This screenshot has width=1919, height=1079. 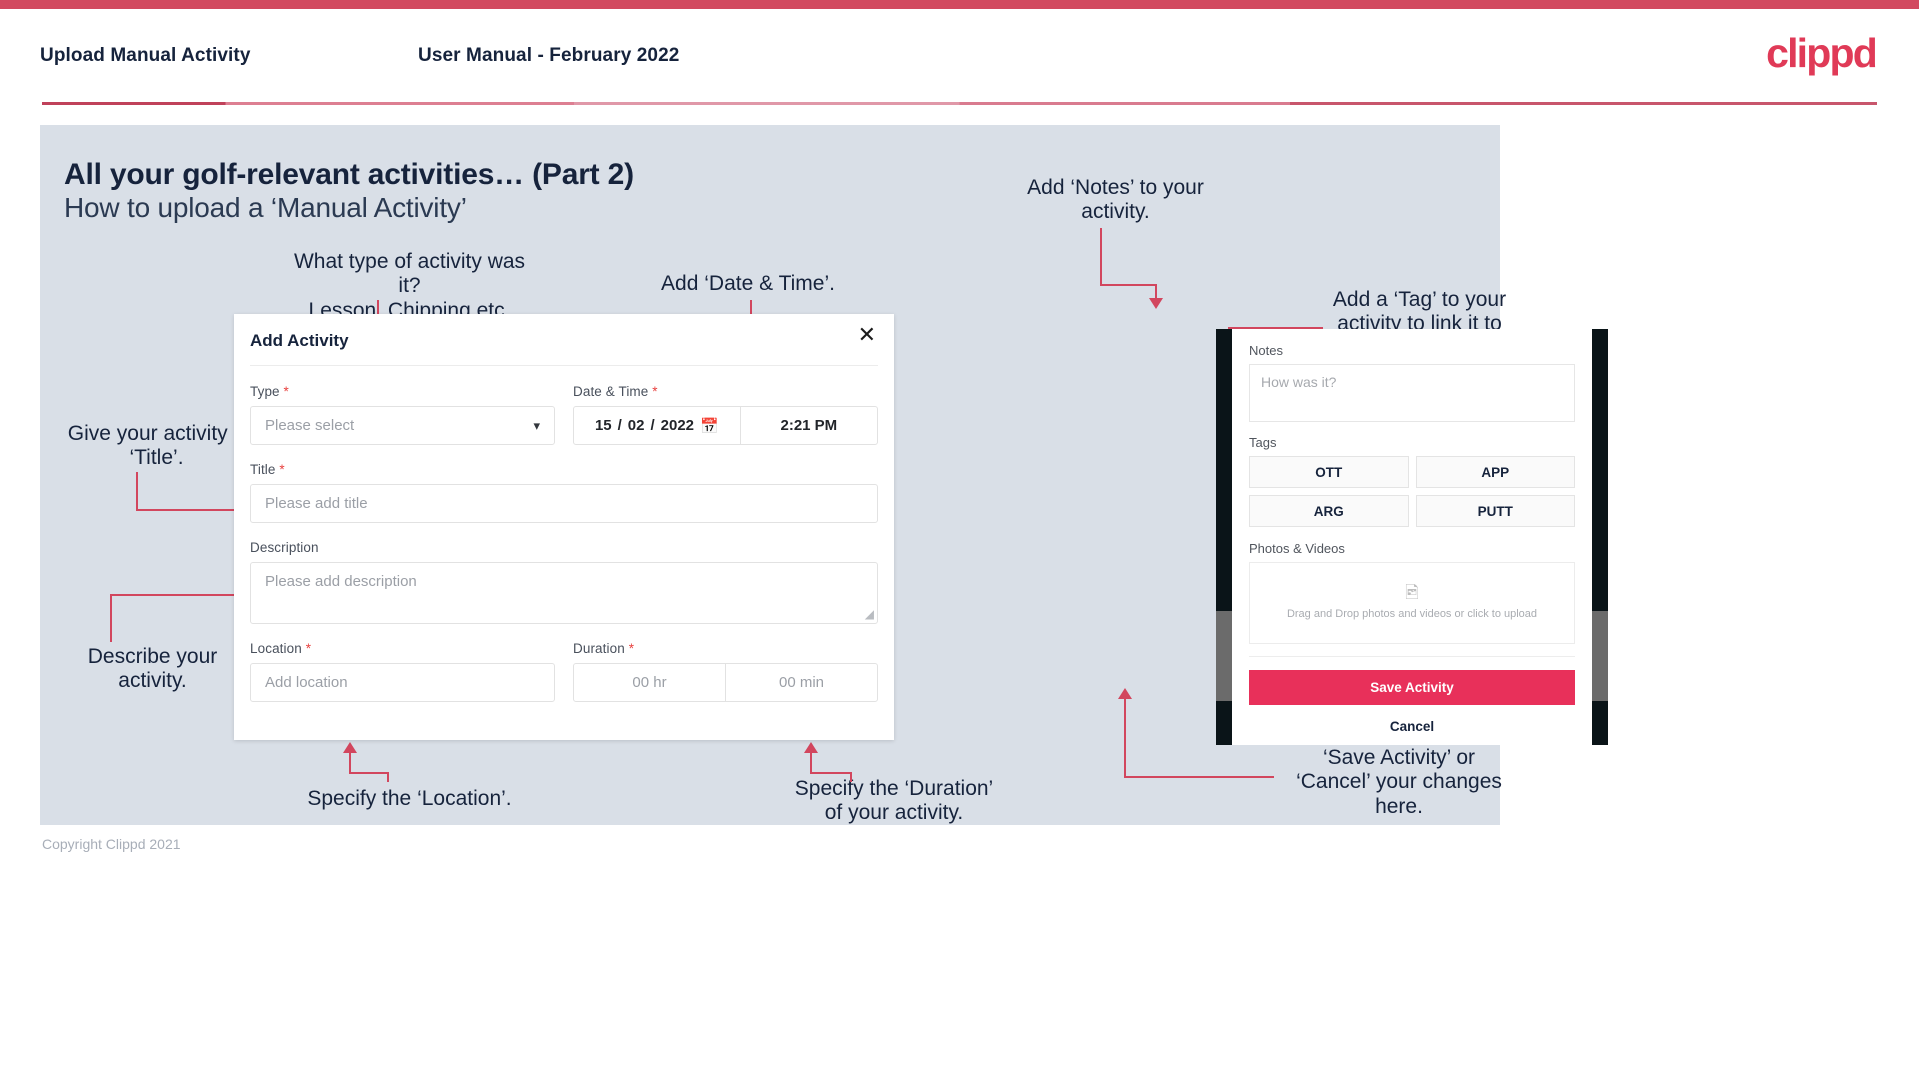 I want to click on connector-notes-arrow, so click(x=1156, y=303).